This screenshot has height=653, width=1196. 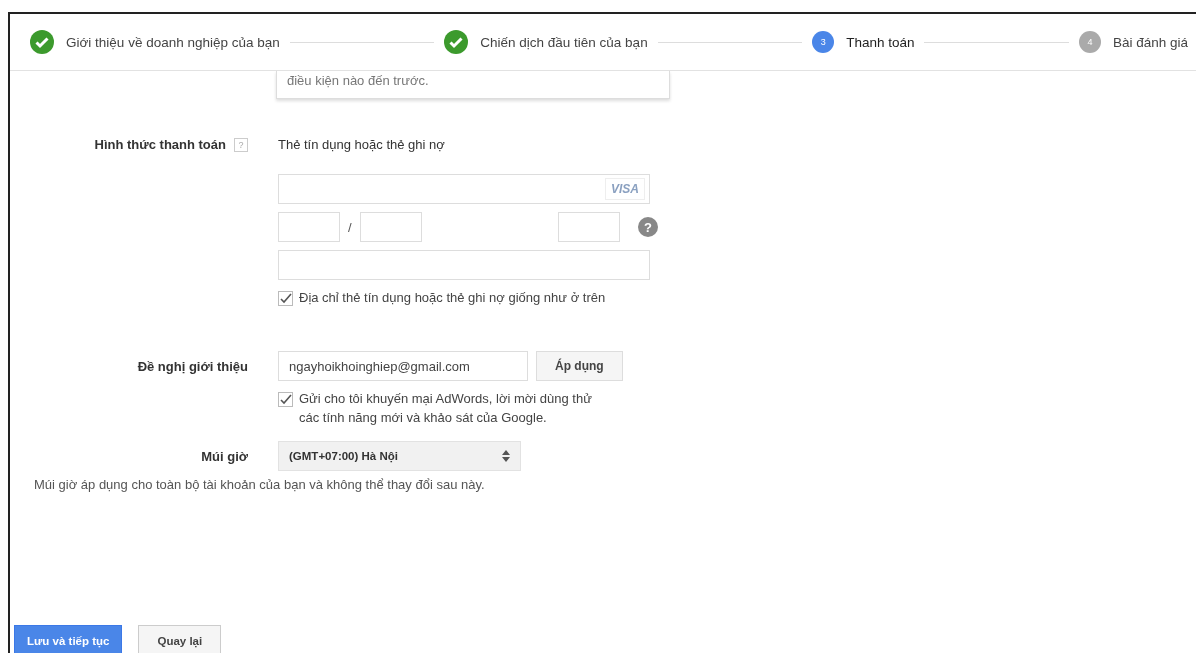 I want to click on referral-field: ngayhoikhoinghiep@gmail.com, so click(x=403, y=366).